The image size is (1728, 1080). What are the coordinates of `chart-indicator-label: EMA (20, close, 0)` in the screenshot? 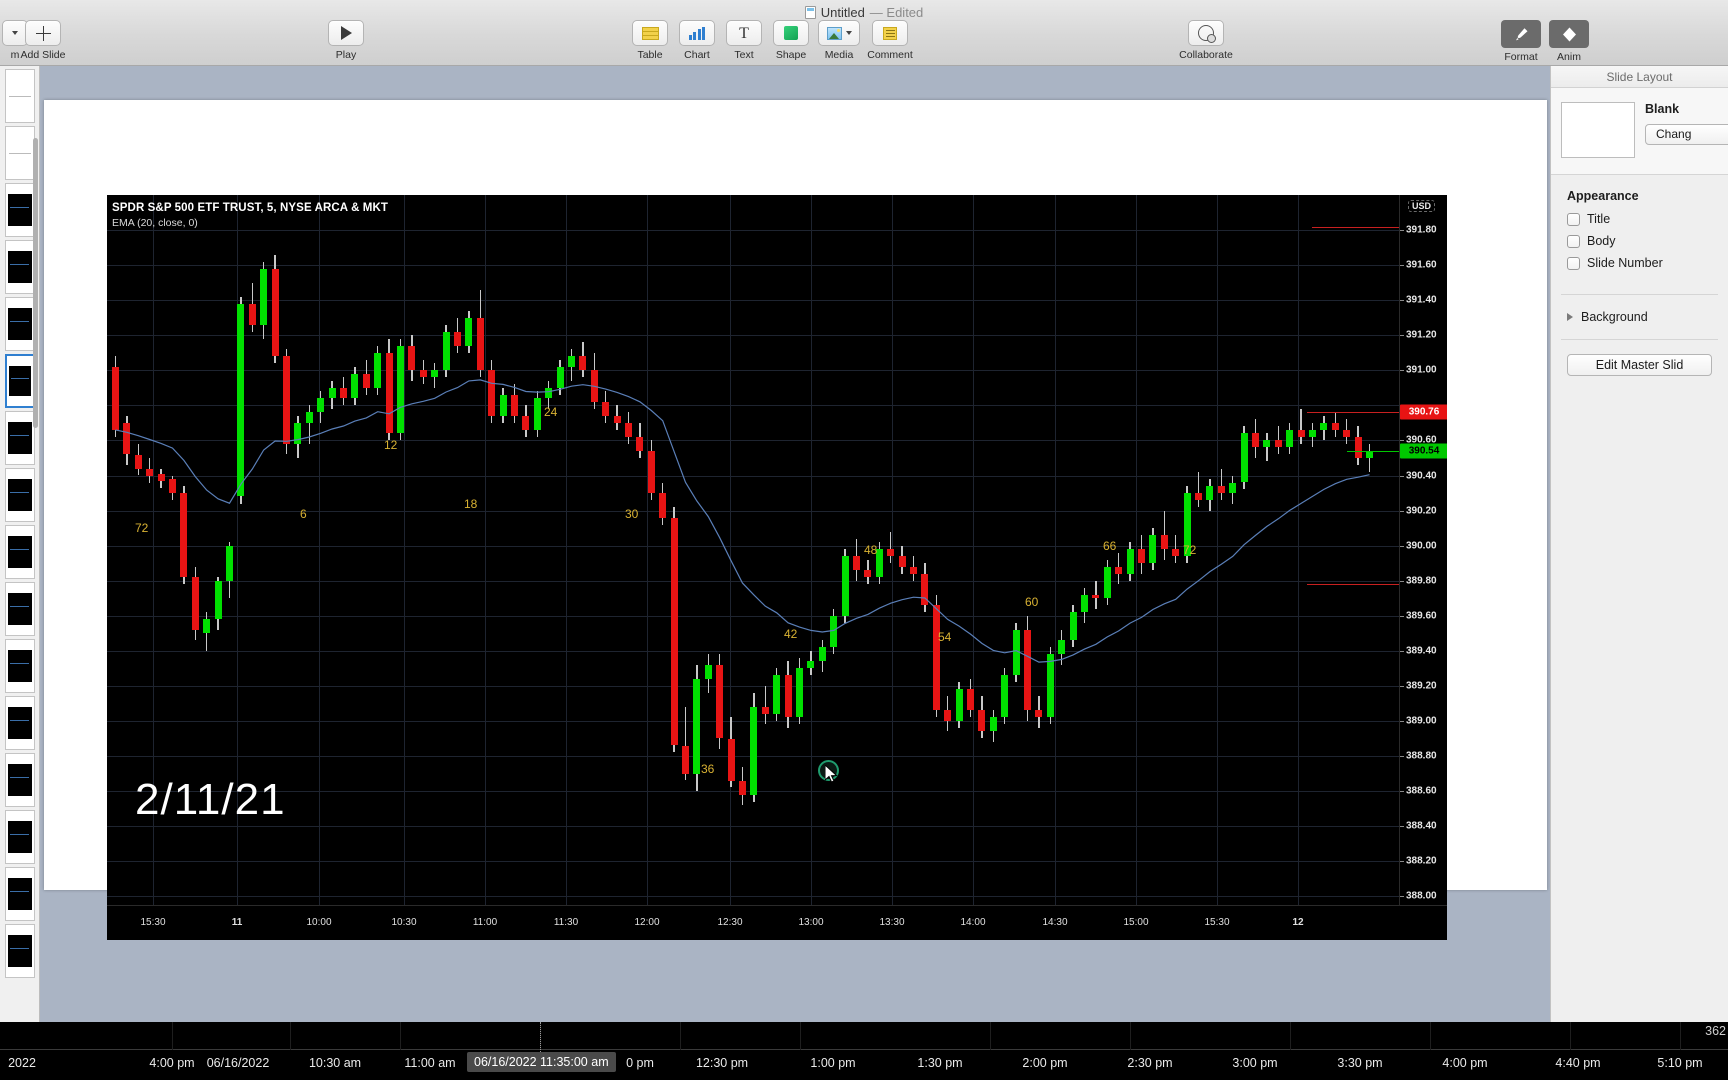 It's located at (155, 223).